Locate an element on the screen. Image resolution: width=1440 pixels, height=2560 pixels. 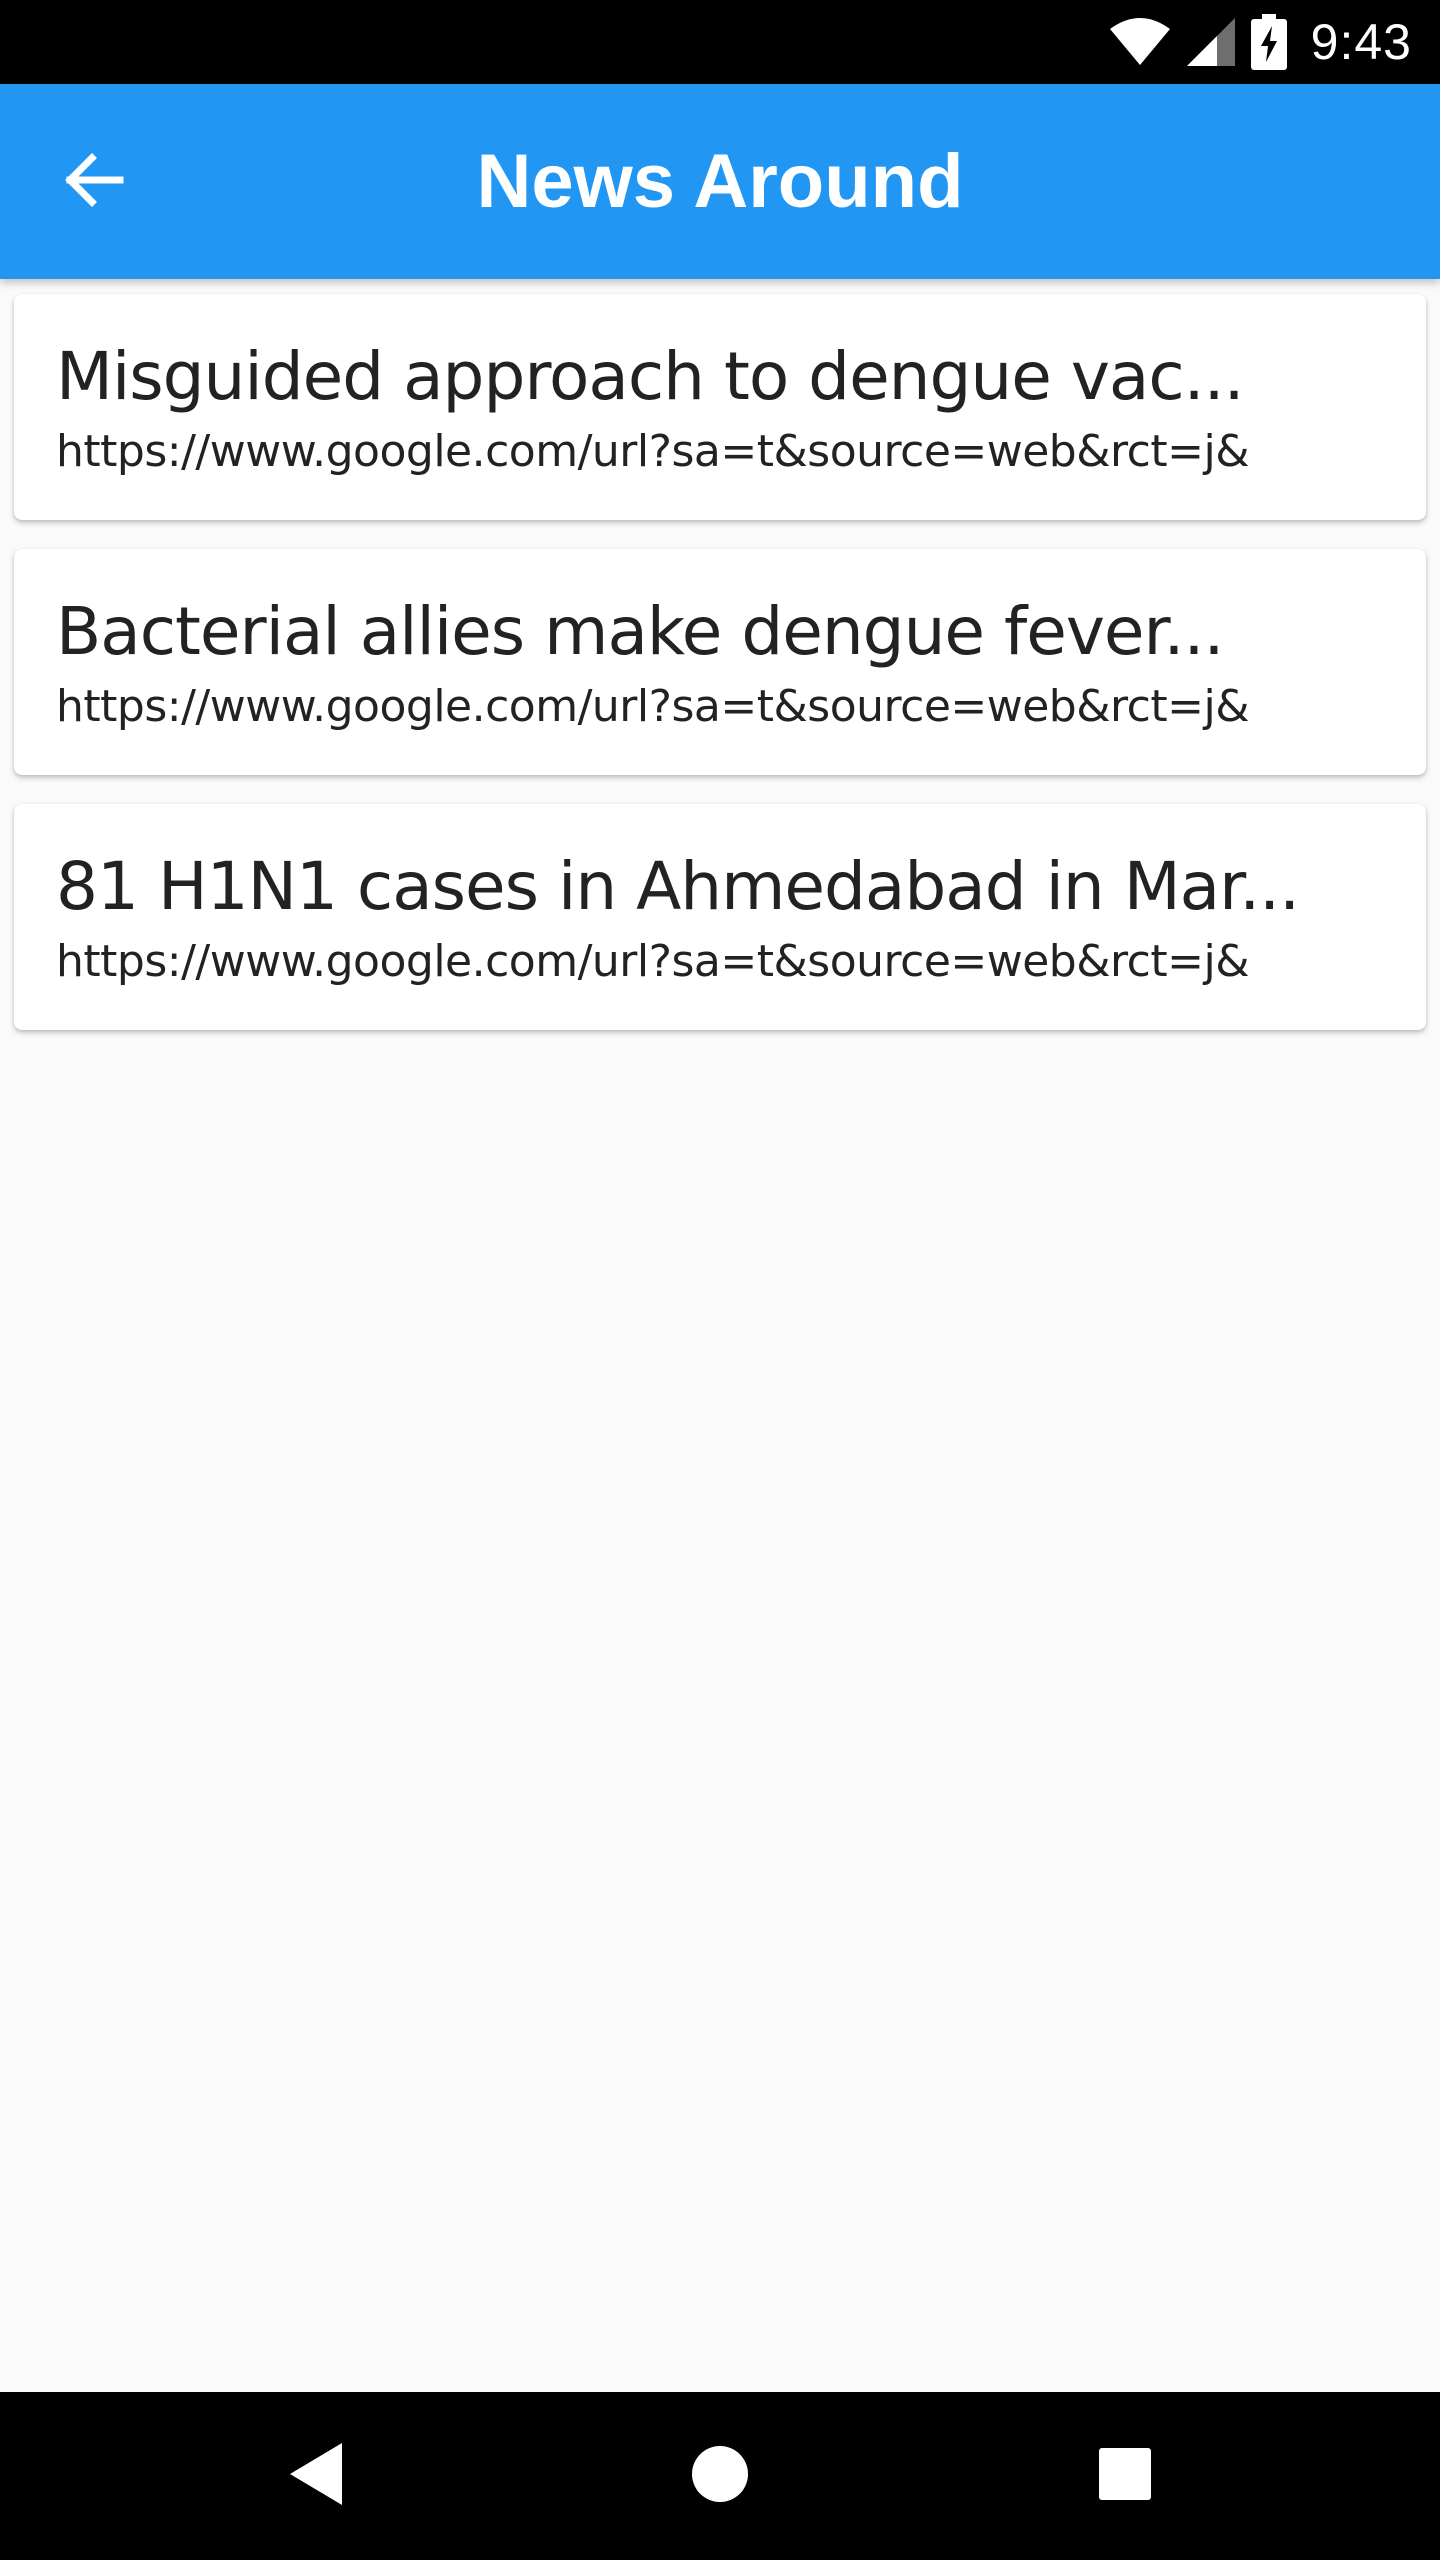
app-bar: News Around is located at coordinates (720, 181).